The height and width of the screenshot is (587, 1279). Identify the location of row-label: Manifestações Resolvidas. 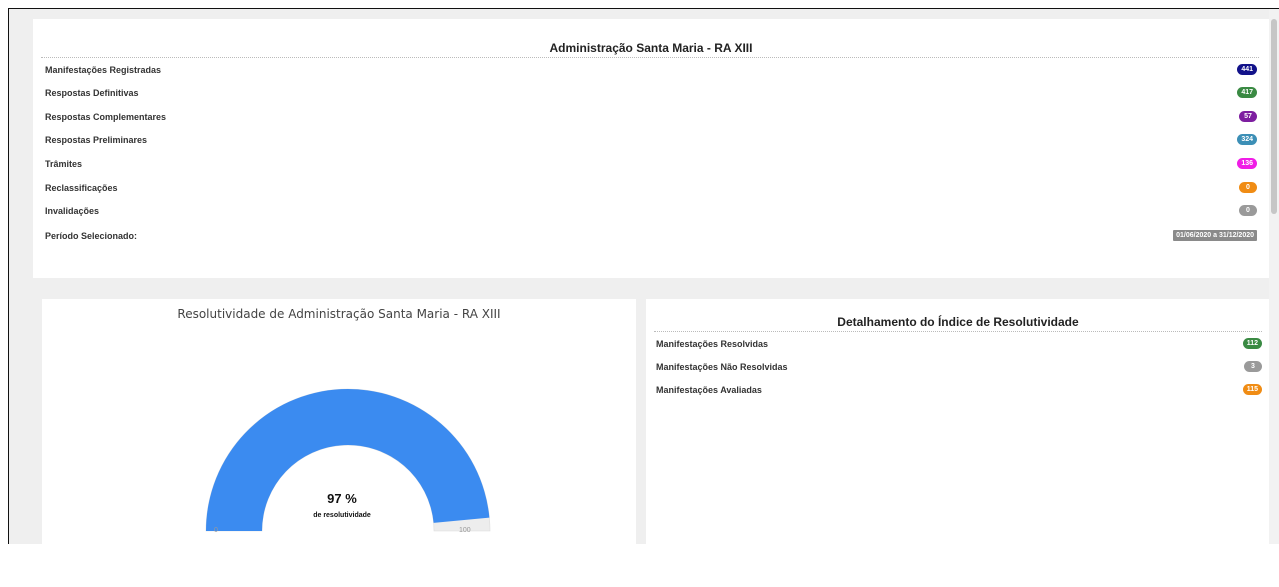
(712, 344).